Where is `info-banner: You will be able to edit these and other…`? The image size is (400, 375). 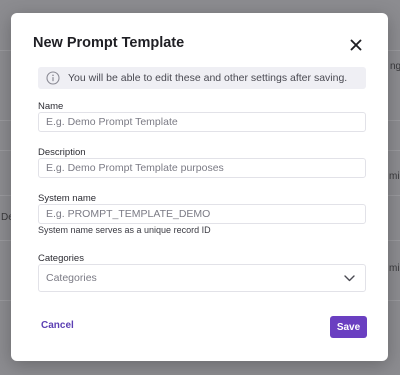 info-banner: You will be able to edit these and other… is located at coordinates (202, 78).